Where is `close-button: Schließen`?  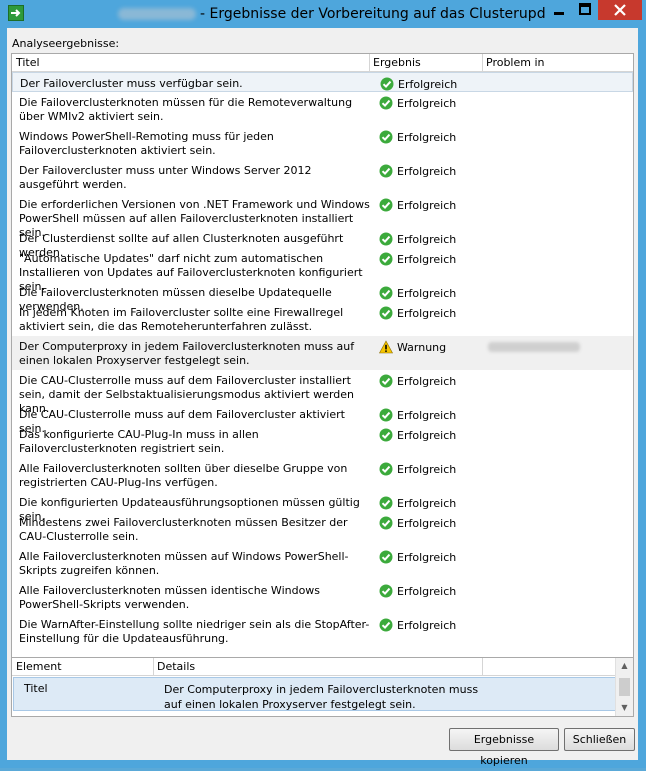 close-button: Schließen is located at coordinates (599, 739).